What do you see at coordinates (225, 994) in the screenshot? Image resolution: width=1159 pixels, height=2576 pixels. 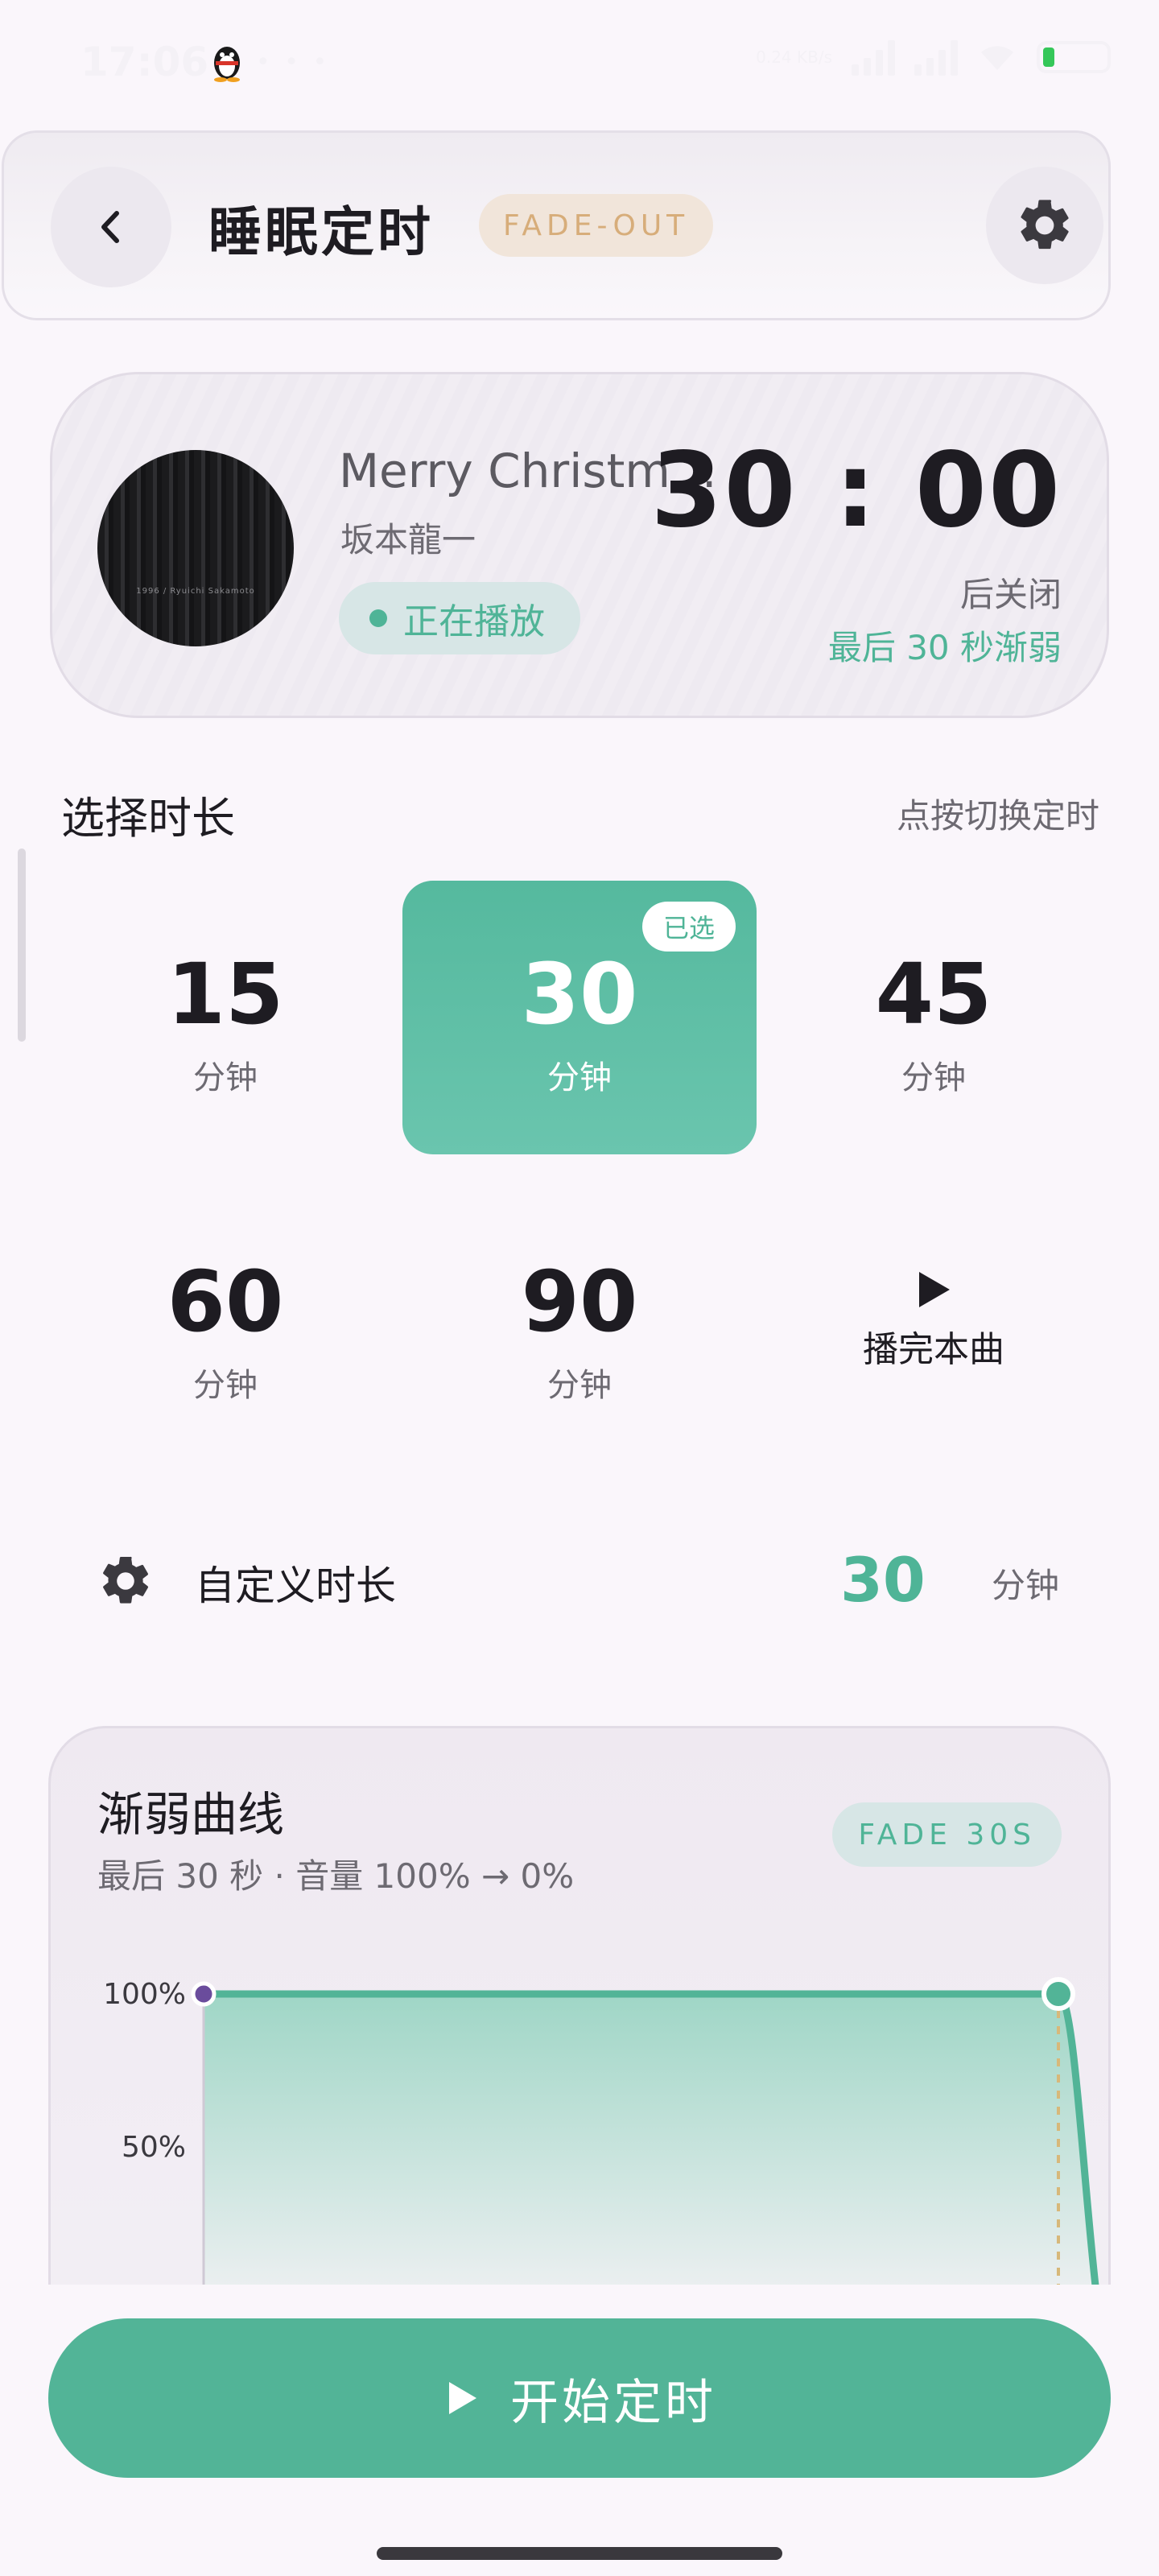 I see `duration-value: 15` at bounding box center [225, 994].